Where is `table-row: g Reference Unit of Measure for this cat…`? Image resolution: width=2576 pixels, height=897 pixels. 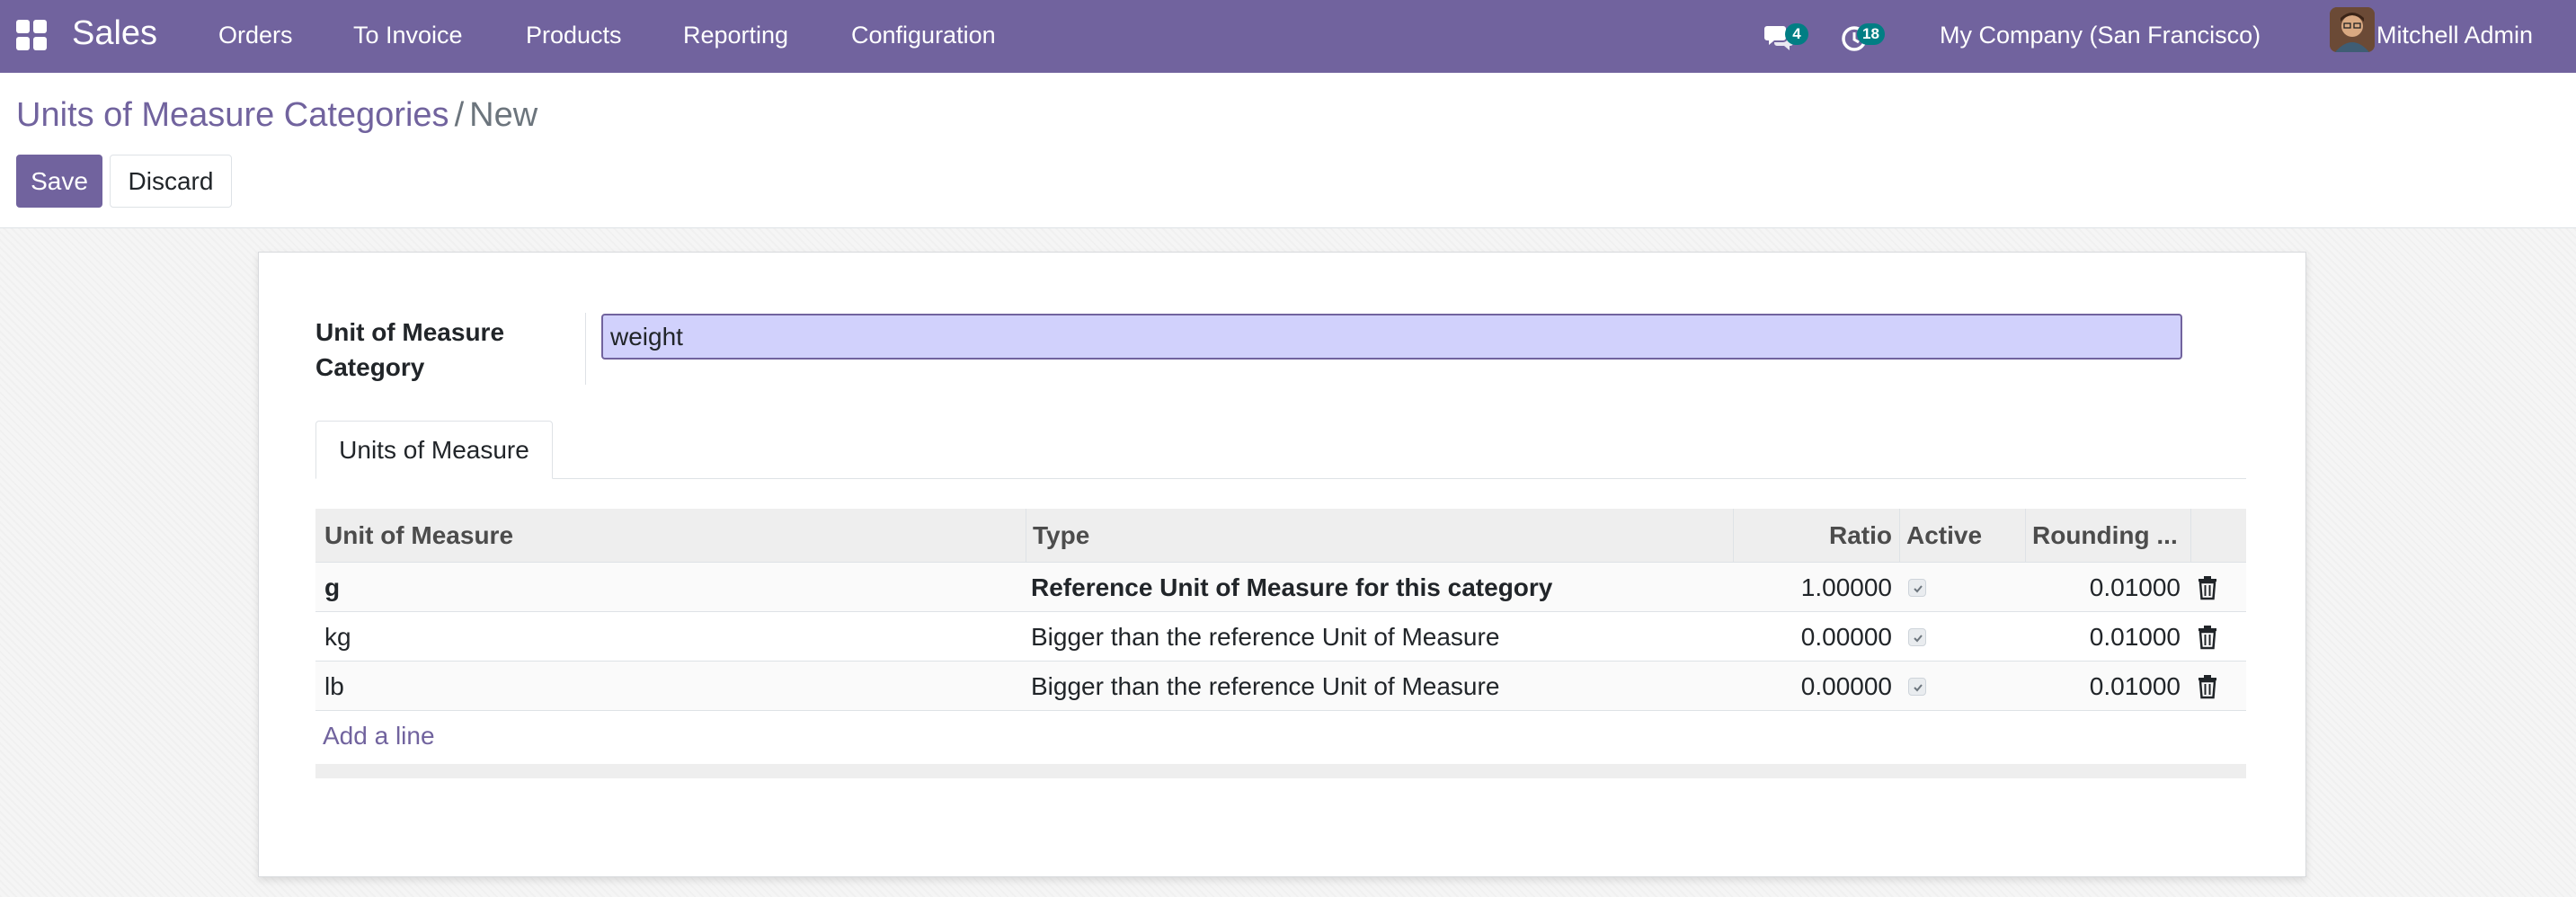
table-row: g Reference Unit of Measure for this cat… is located at coordinates (1280, 587).